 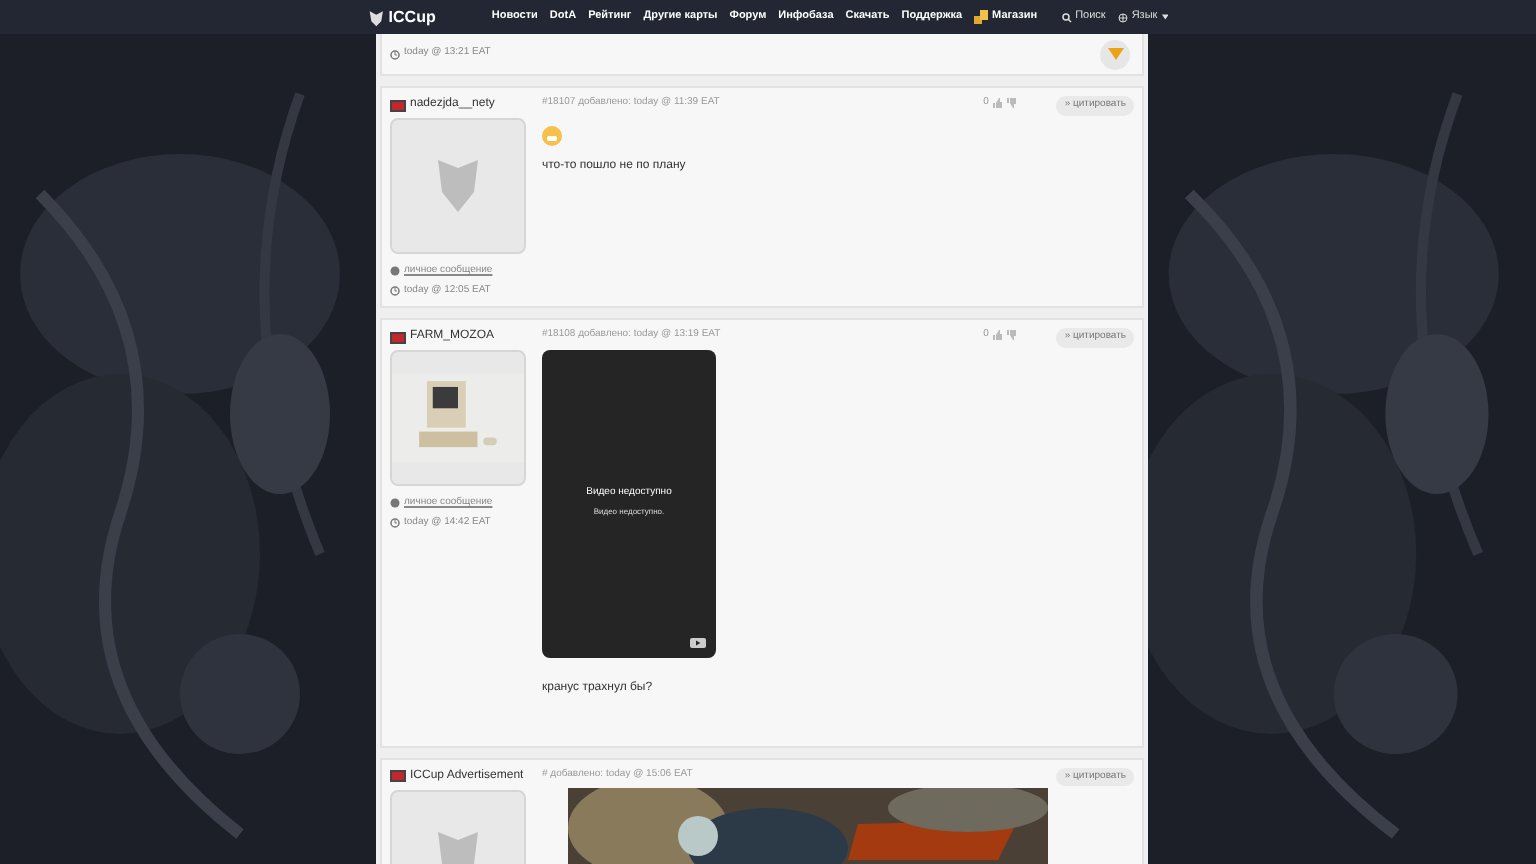 What do you see at coordinates (981, 17) in the screenshot?
I see `ingots-icon` at bounding box center [981, 17].